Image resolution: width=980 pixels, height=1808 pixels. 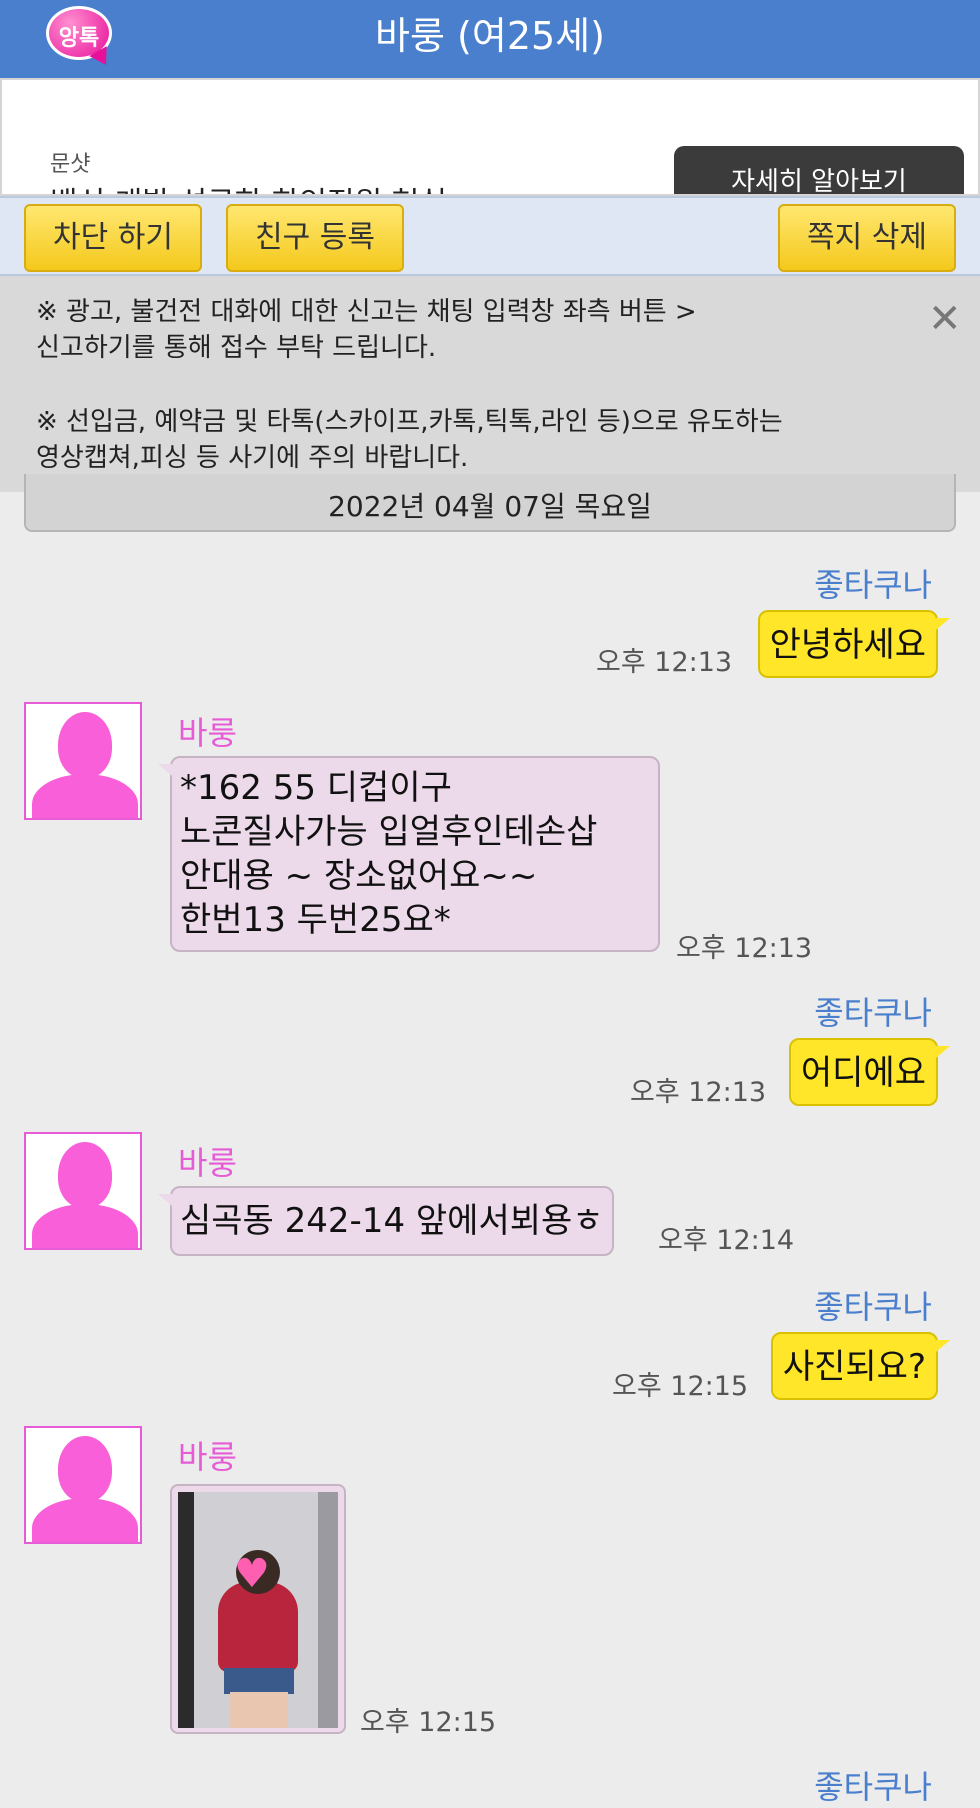 I want to click on message-time: 오후 12:14, so click(x=726, y=1240).